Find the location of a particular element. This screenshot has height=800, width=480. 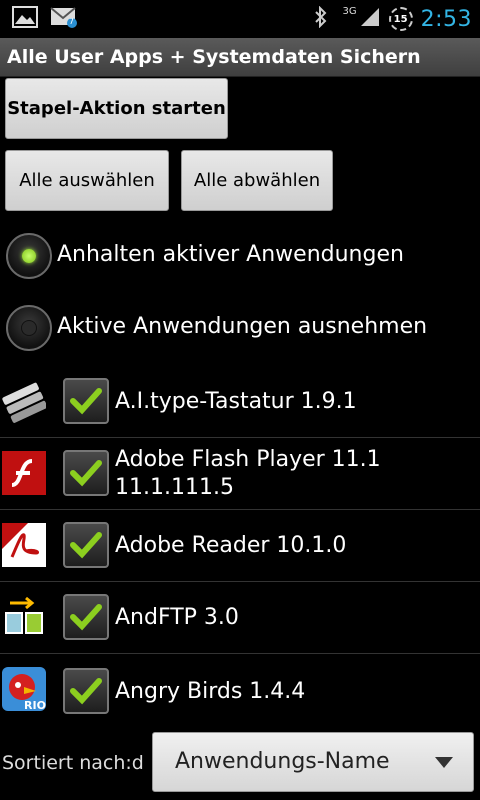

clock: 2:53 is located at coordinates (446, 19).